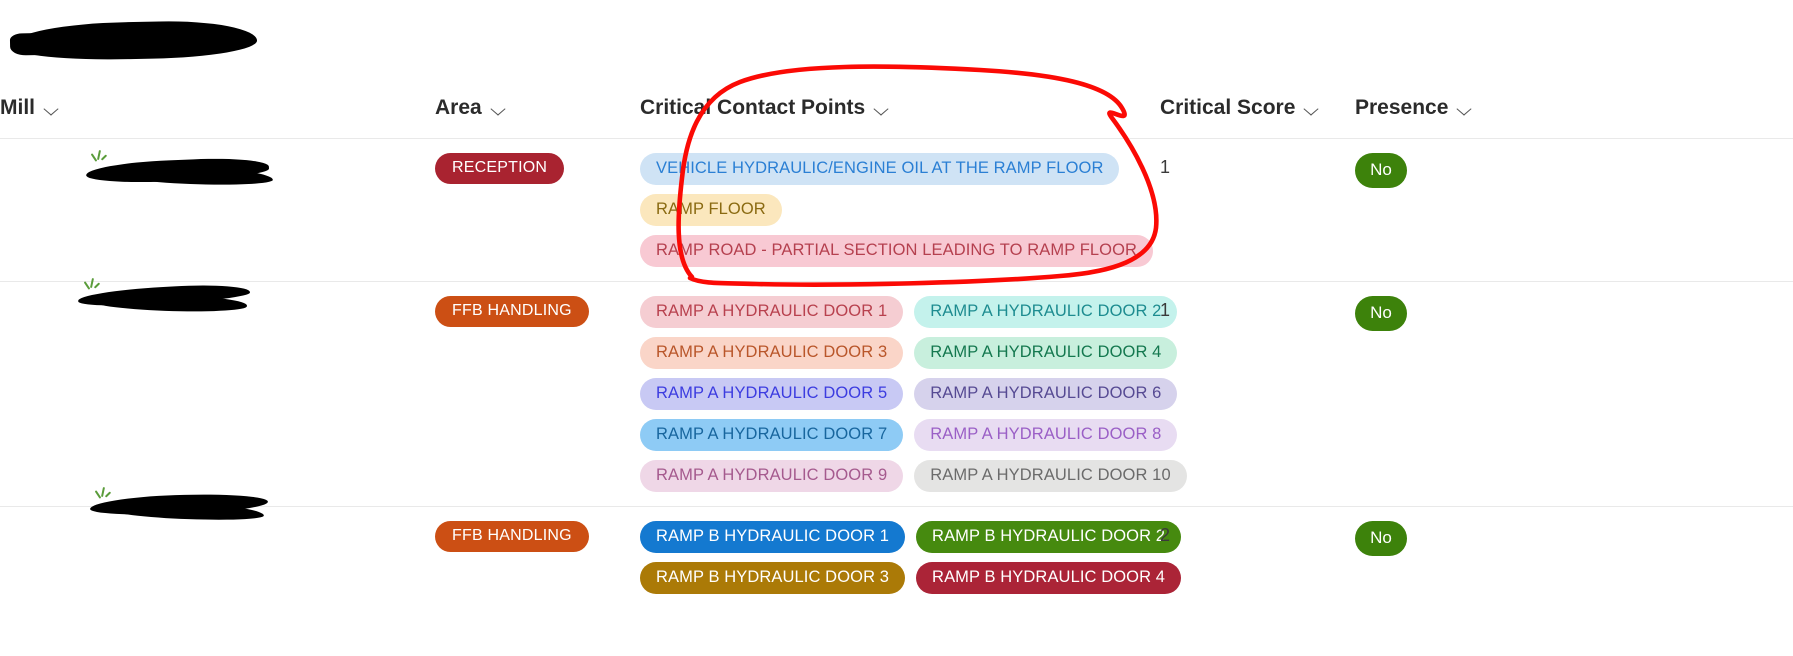 The width and height of the screenshot is (1793, 656). Describe the element at coordinates (773, 578) in the screenshot. I see `critical-contact-point-tag: RAMP B HYDRAULIC DOOR 3` at that location.